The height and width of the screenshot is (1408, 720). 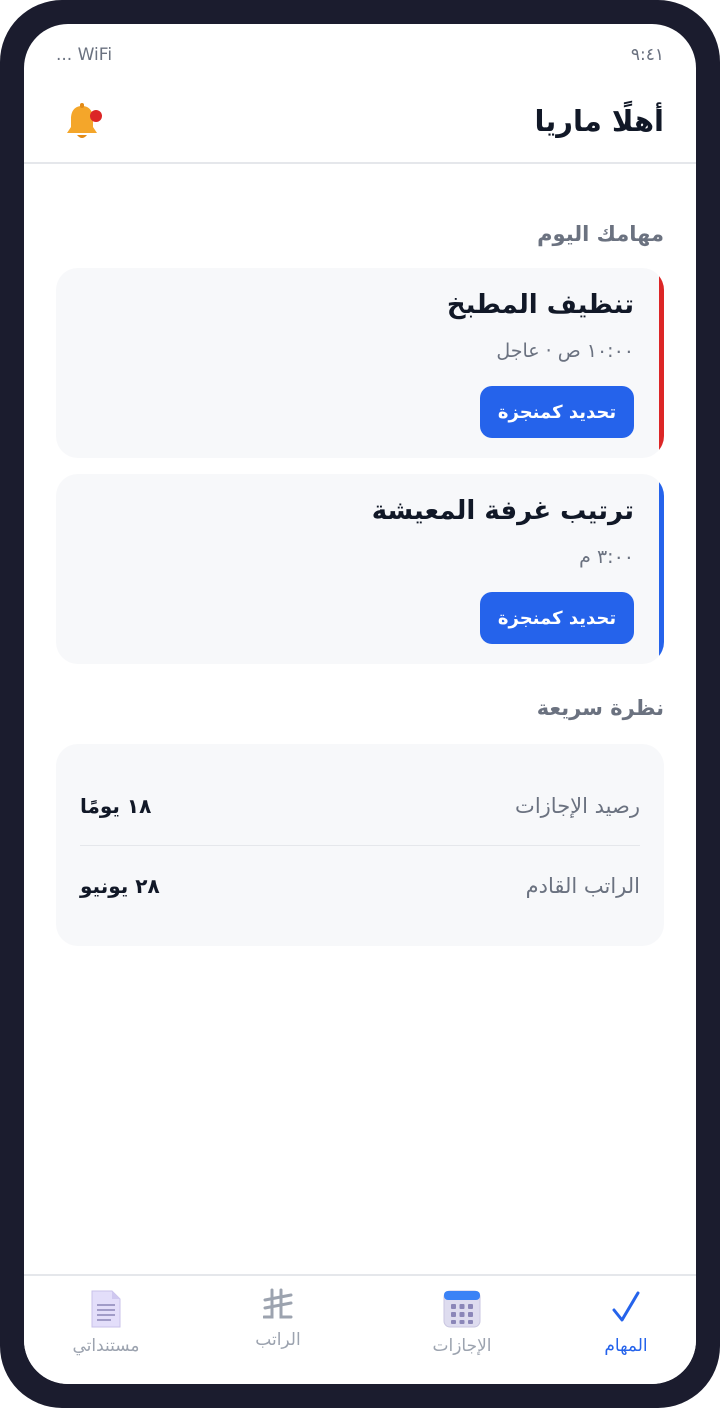 I want to click on leave-balance-row: رصيد الإجازات ١٨ يومًا, so click(x=360, y=806).